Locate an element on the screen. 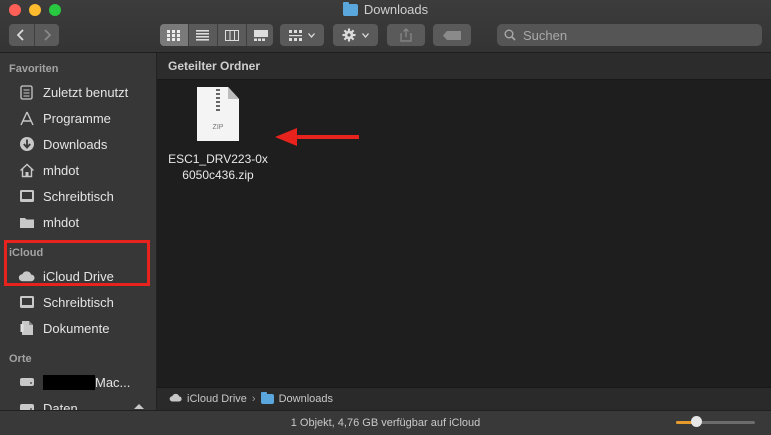 This screenshot has width=771, height=435. recents-icon is located at coordinates (26, 92).